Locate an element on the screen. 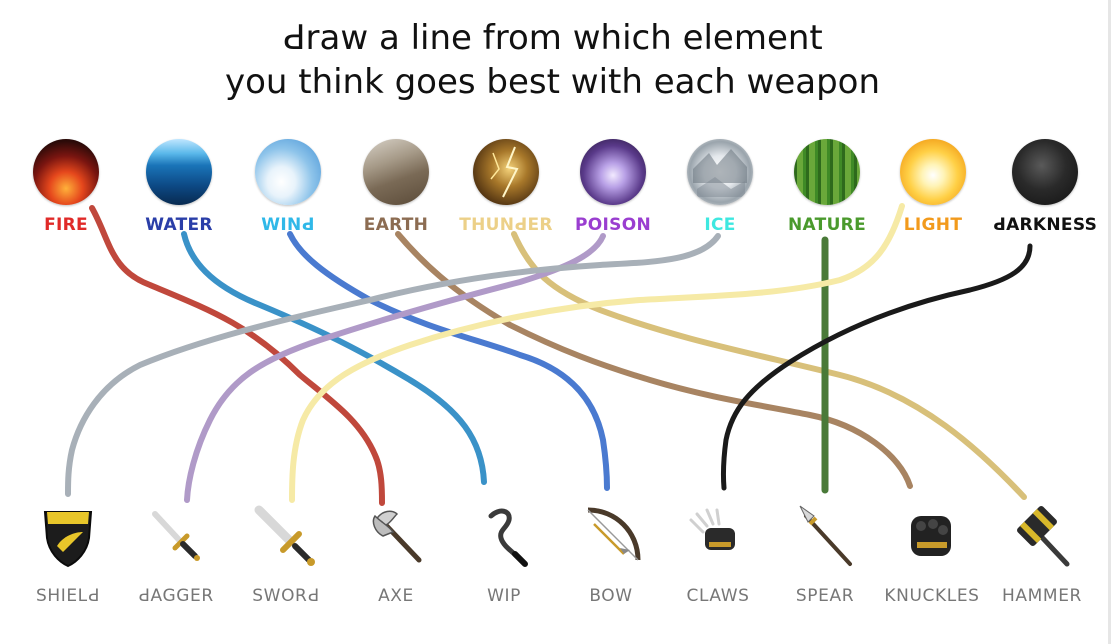  element-label-poison: POISON is located at coordinates (613, 225).